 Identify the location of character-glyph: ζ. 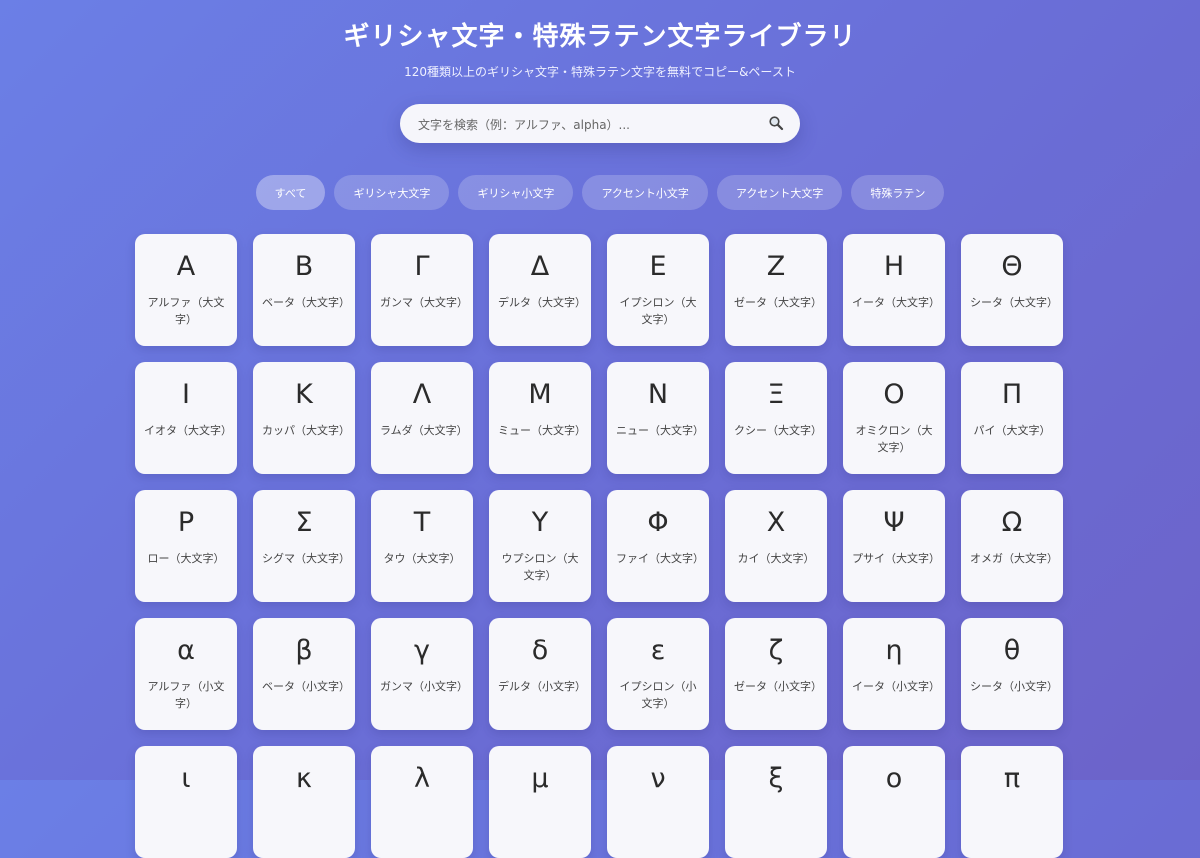
(776, 650).